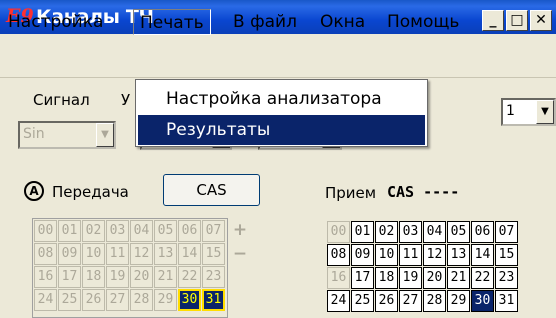 This screenshot has width=556, height=318. Describe the element at coordinates (338, 255) in the screenshot. I see `rx-timeslot-cell: 08` at that location.